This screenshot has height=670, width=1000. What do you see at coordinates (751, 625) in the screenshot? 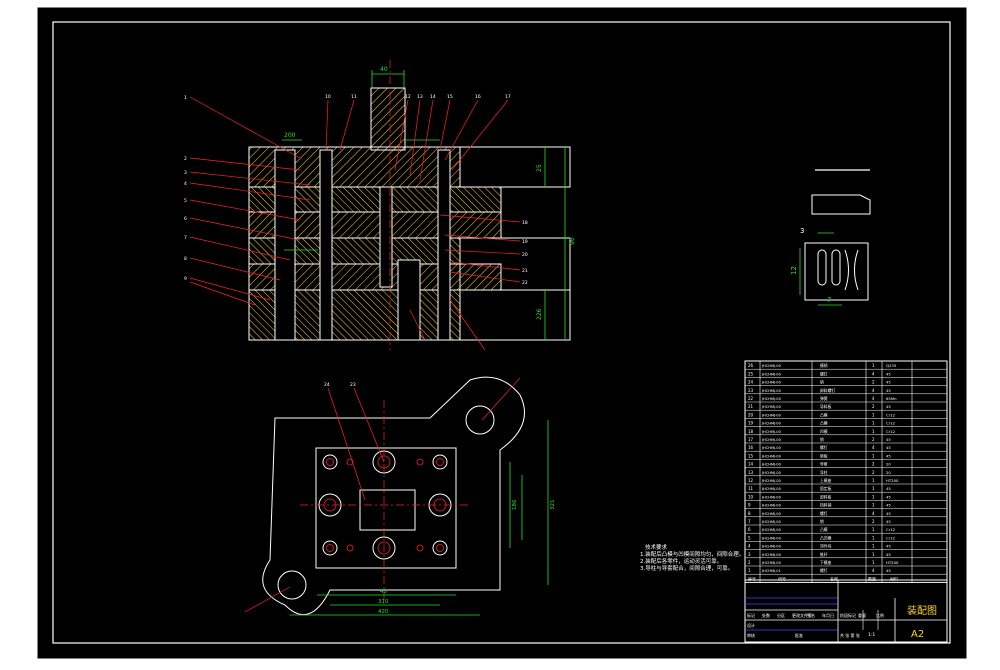
I see `title-block-design: 设计` at bounding box center [751, 625].